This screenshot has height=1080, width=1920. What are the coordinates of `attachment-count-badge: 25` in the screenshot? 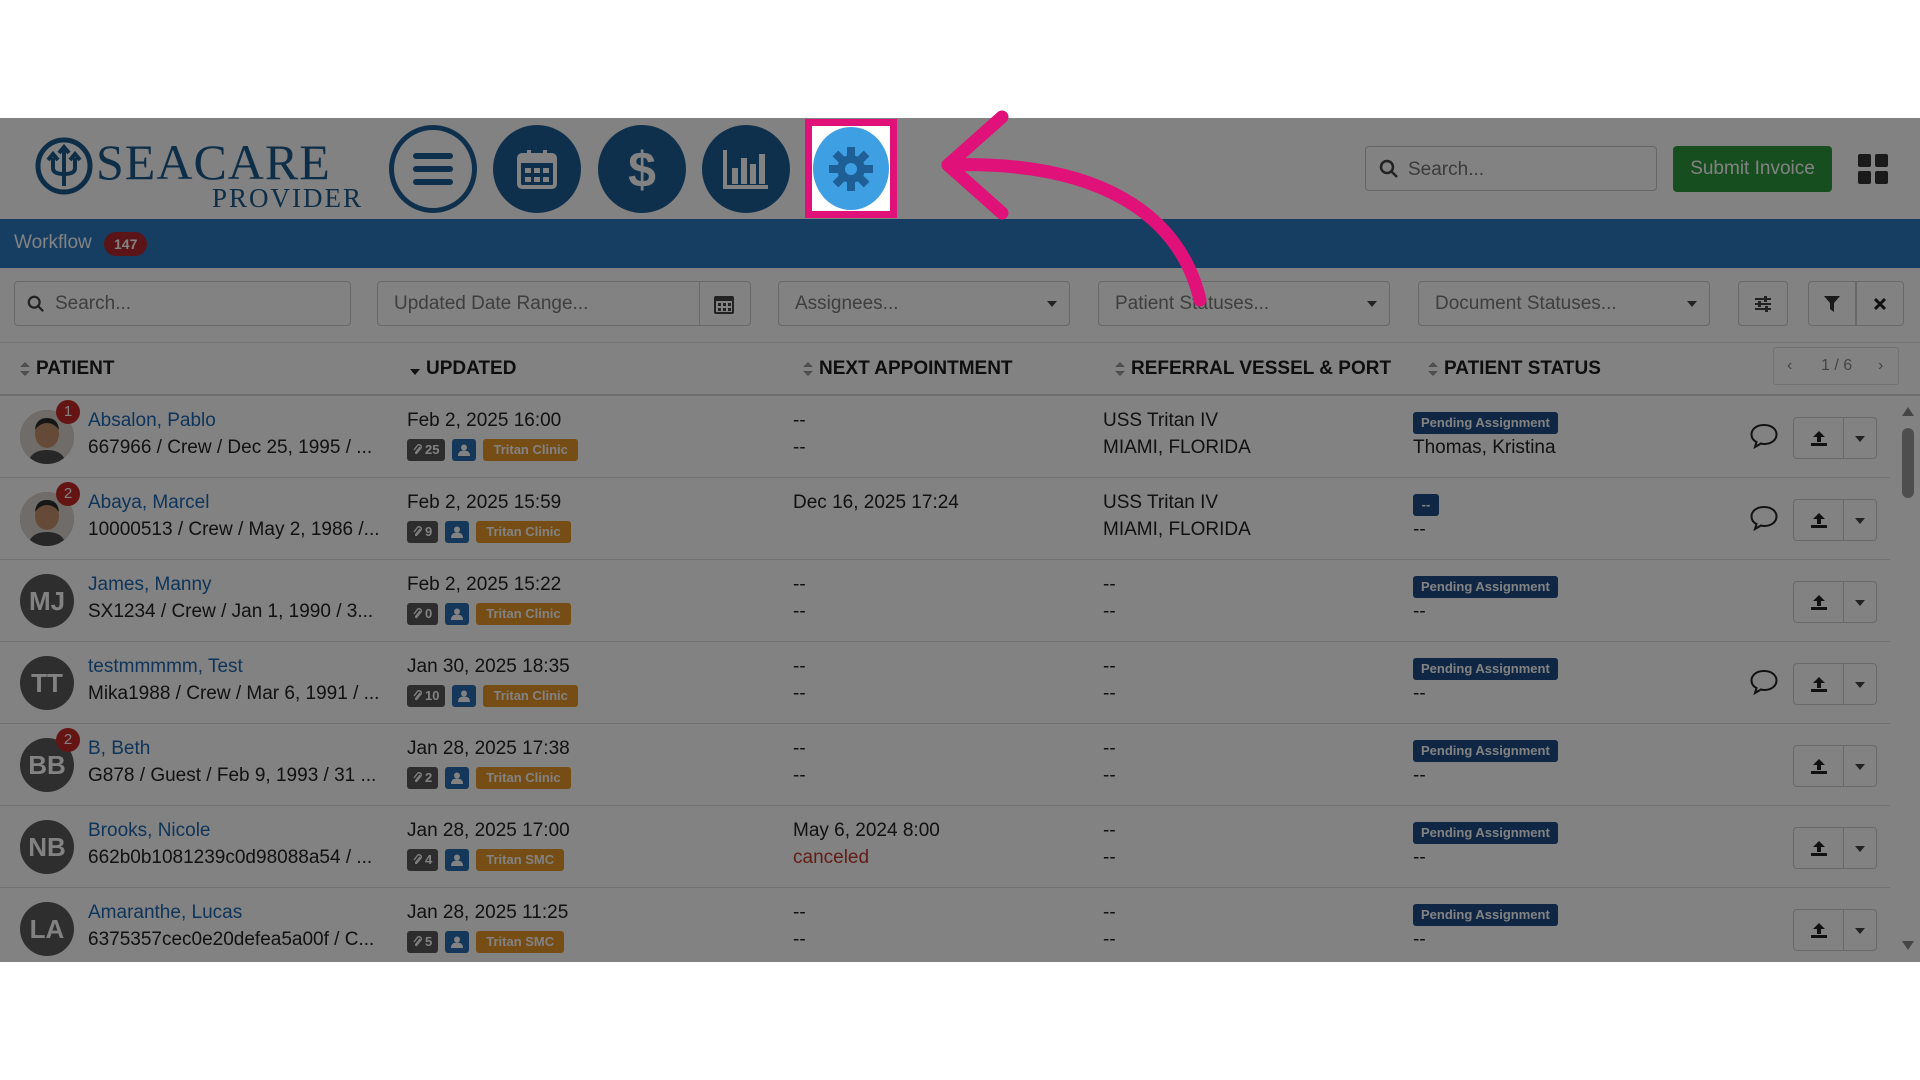 It's located at (426, 450).